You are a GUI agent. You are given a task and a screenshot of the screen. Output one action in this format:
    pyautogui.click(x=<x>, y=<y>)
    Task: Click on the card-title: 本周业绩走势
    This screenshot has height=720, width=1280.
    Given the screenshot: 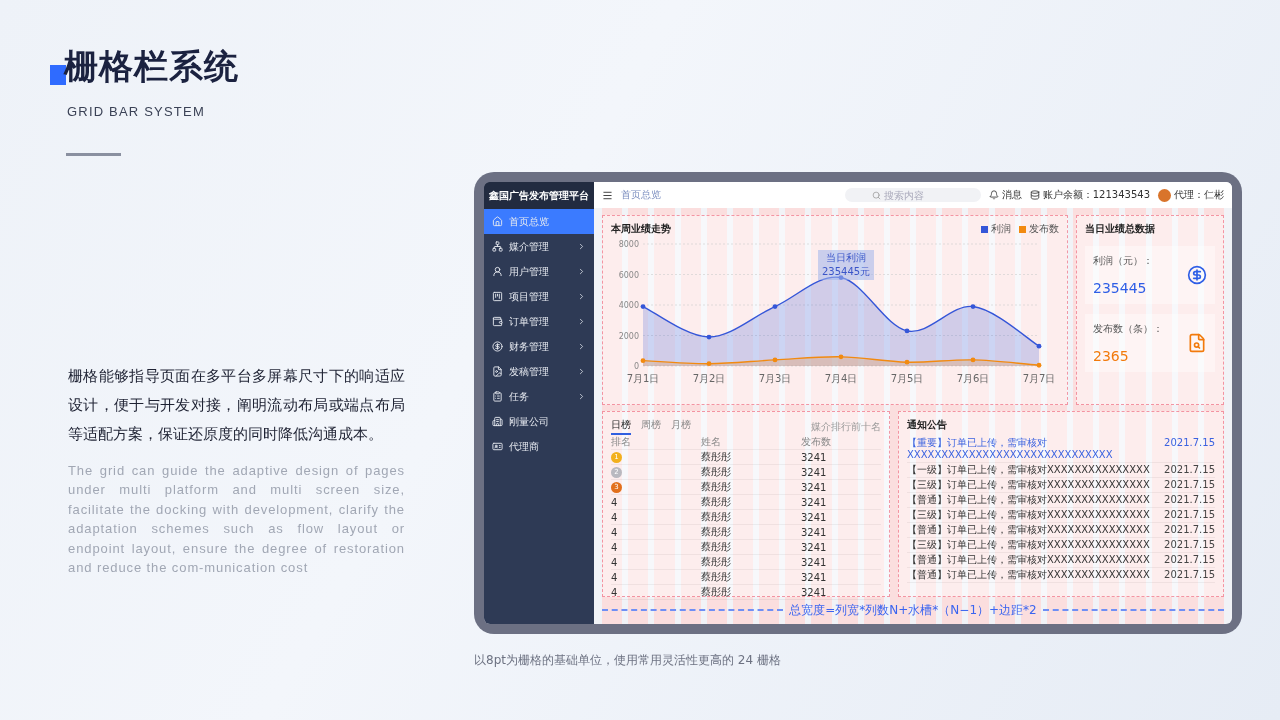 What is the action you would take?
    pyautogui.click(x=641, y=229)
    